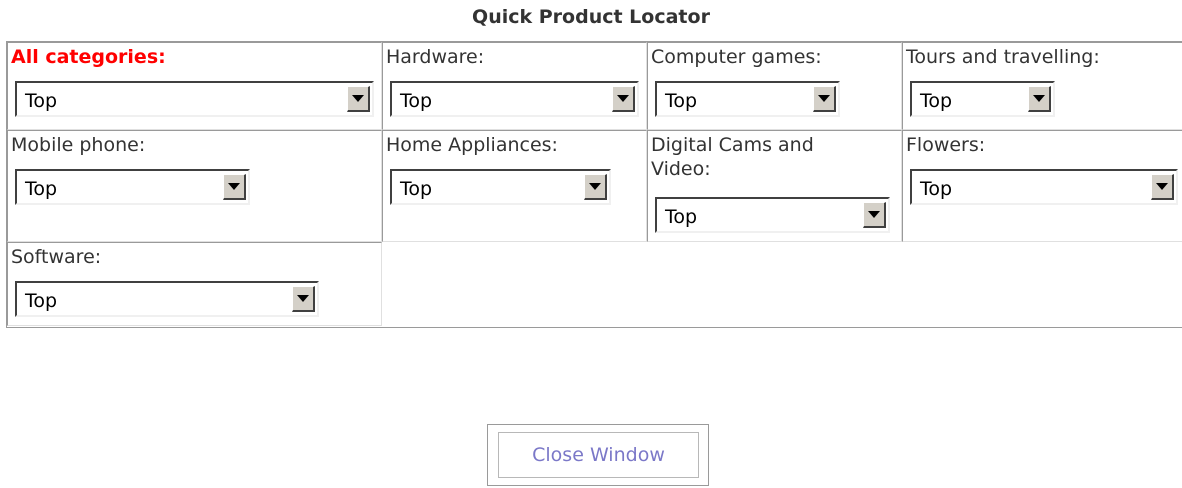 The image size is (1182, 488). What do you see at coordinates (56, 257) in the screenshot?
I see `category-label-software: Software:` at bounding box center [56, 257].